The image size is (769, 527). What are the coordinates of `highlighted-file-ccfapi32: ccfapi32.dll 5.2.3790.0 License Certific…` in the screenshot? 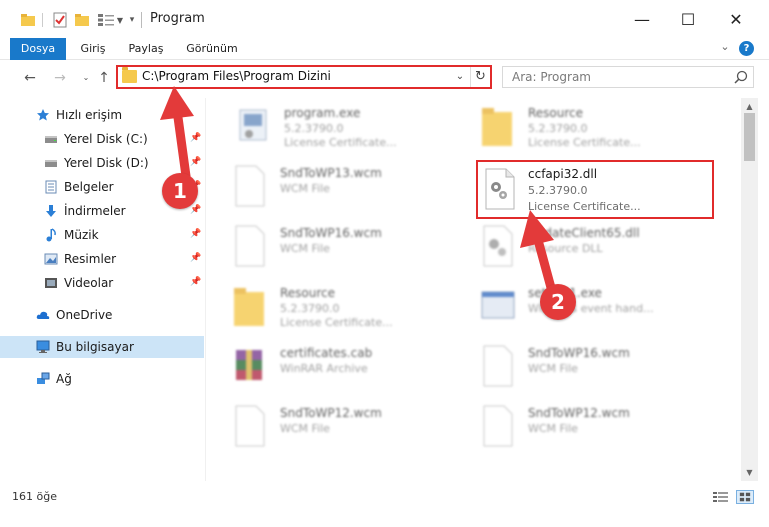 It's located at (595, 189).